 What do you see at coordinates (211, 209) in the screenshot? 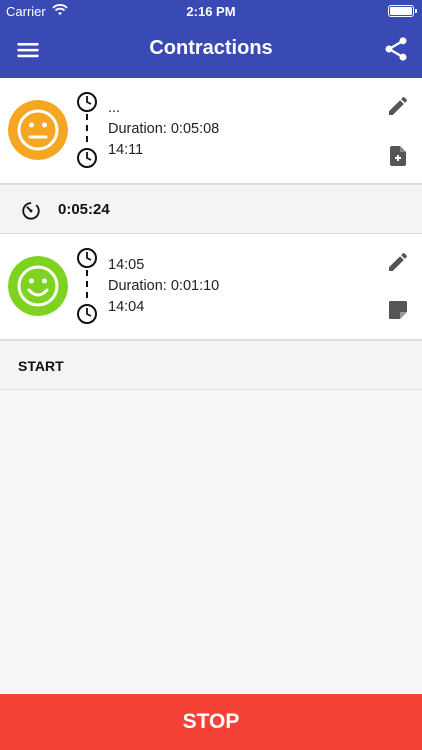
I see `interval-row: 0:05:24` at bounding box center [211, 209].